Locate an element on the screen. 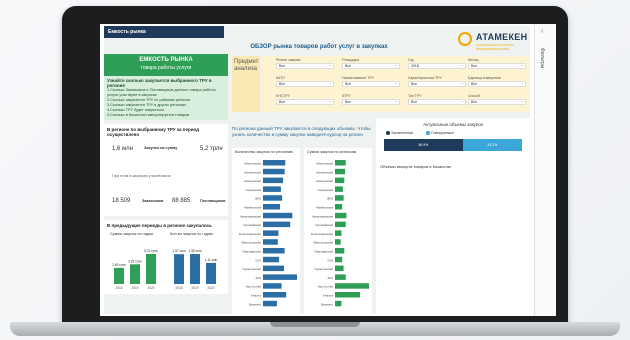  filter-region: Регион закупки Все is located at coordinates (305, 63).